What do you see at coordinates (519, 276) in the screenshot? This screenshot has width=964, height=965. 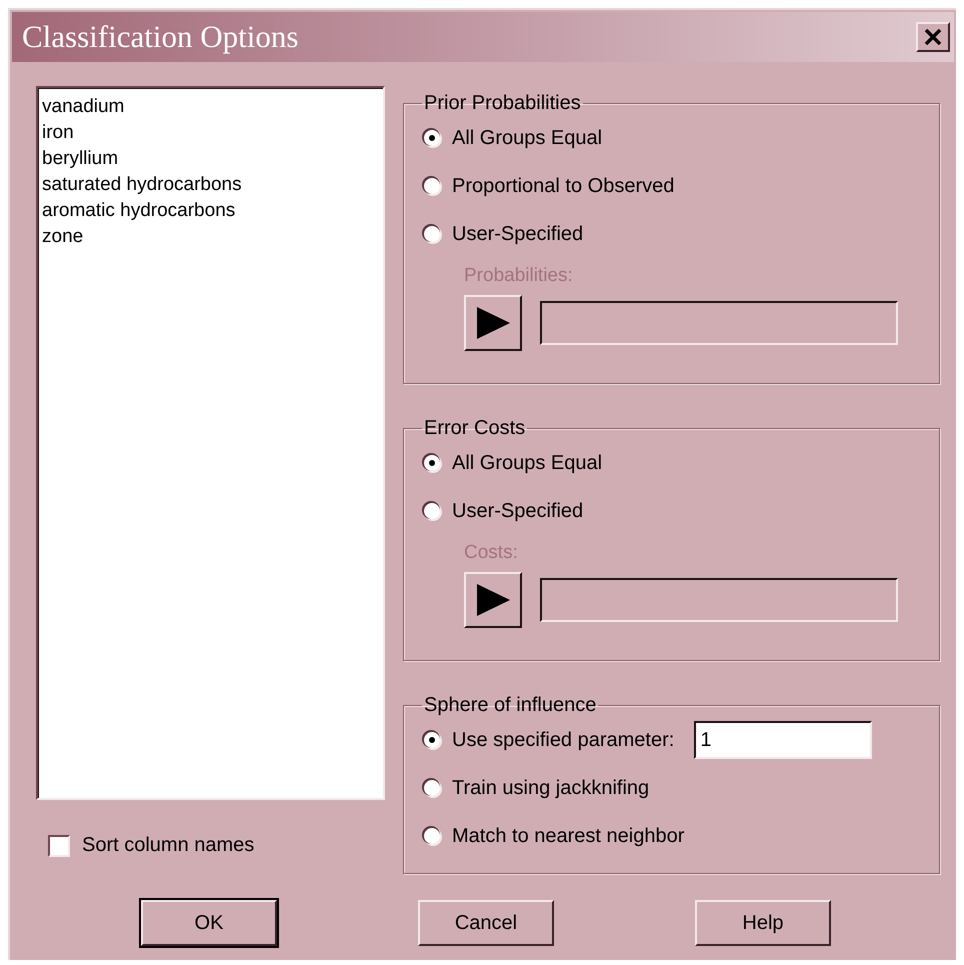 I see `field-label: Probabilities:` at bounding box center [519, 276].